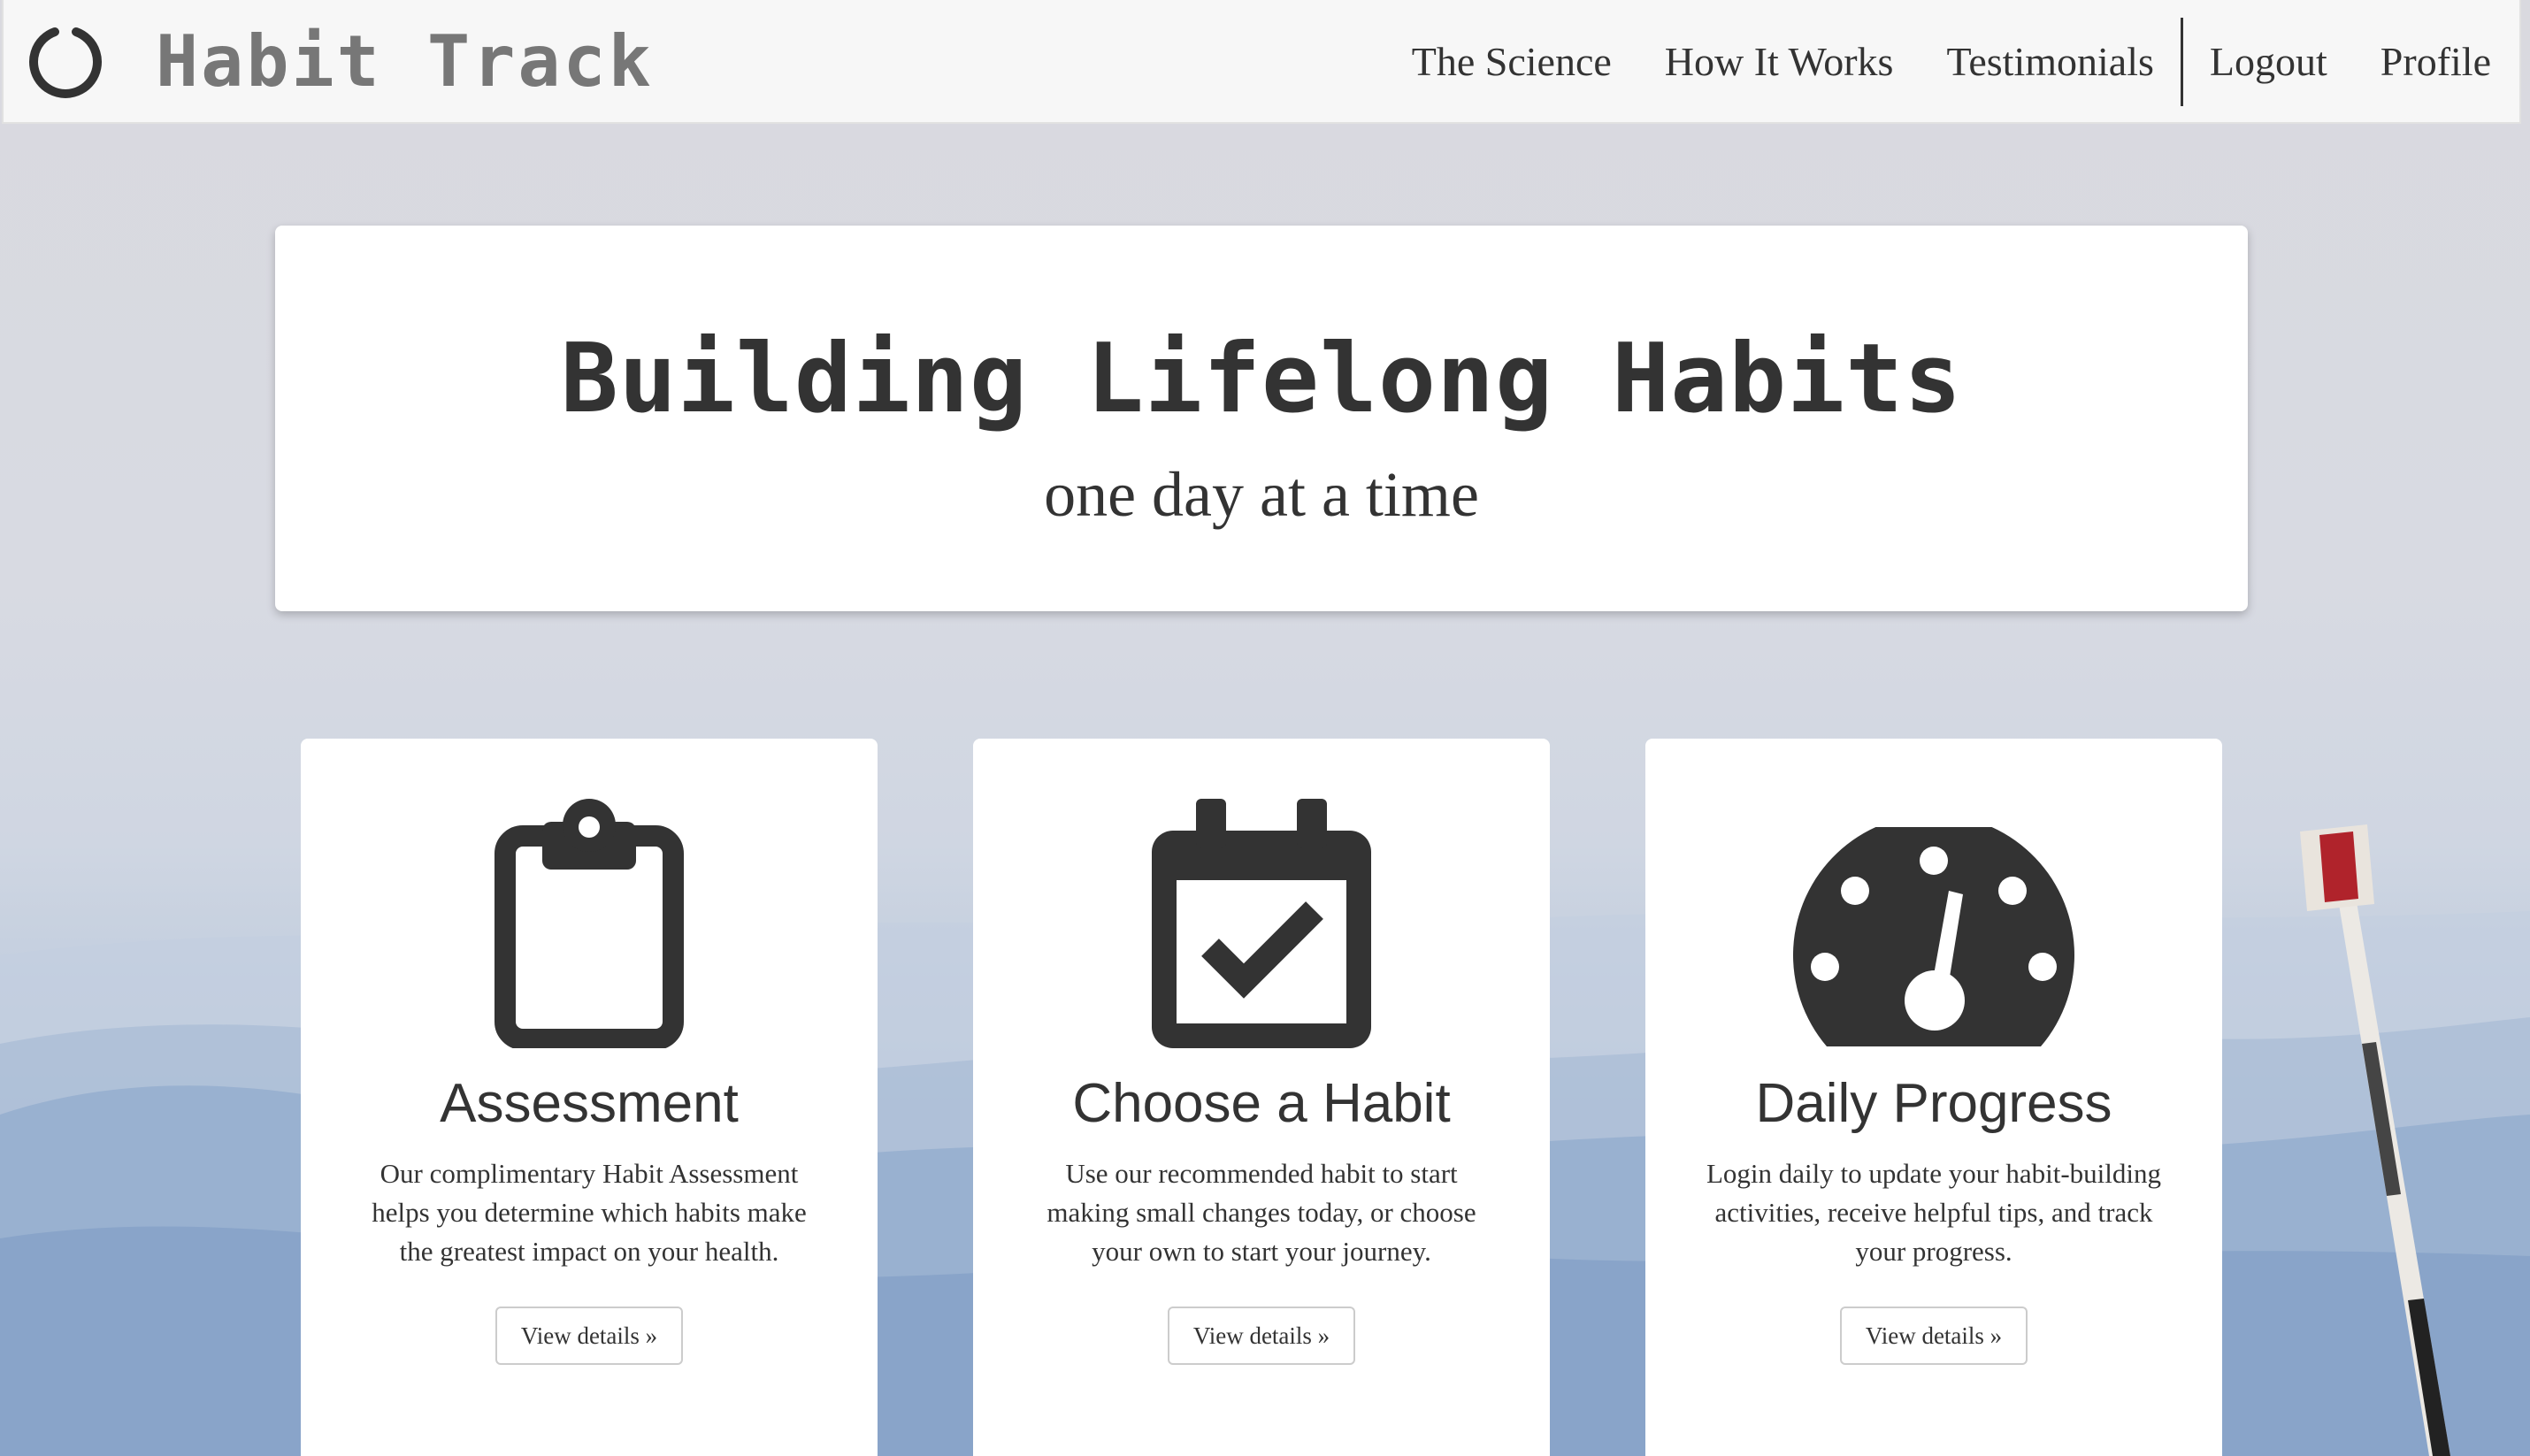  I want to click on nav-link-the-science: The Science, so click(1511, 62).